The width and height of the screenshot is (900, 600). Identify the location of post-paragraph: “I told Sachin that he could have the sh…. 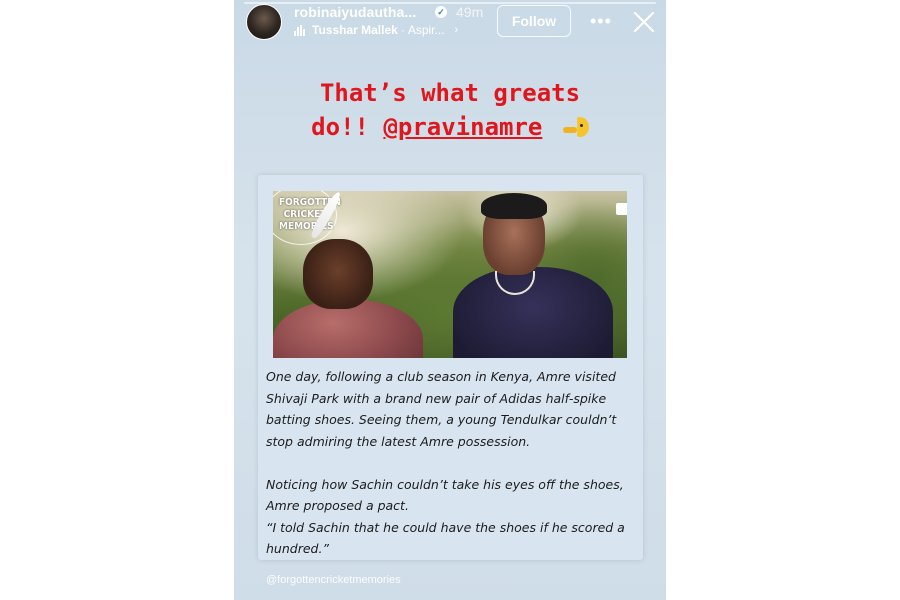
(445, 538).